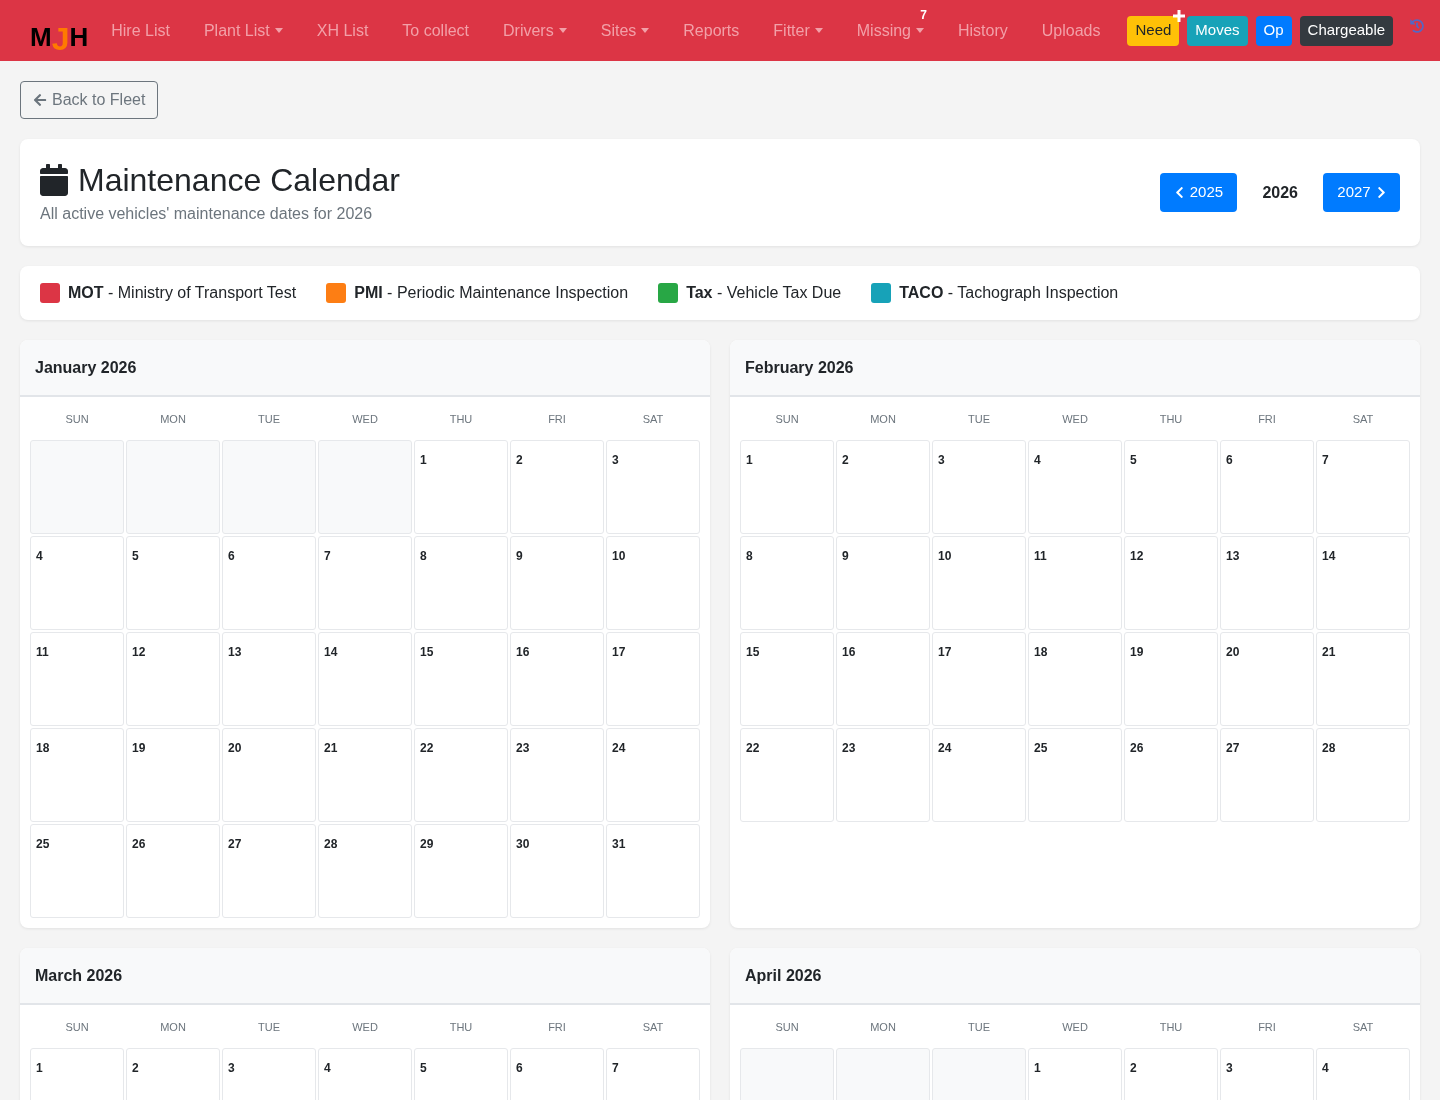  I want to click on day-number: 30, so click(523, 844).